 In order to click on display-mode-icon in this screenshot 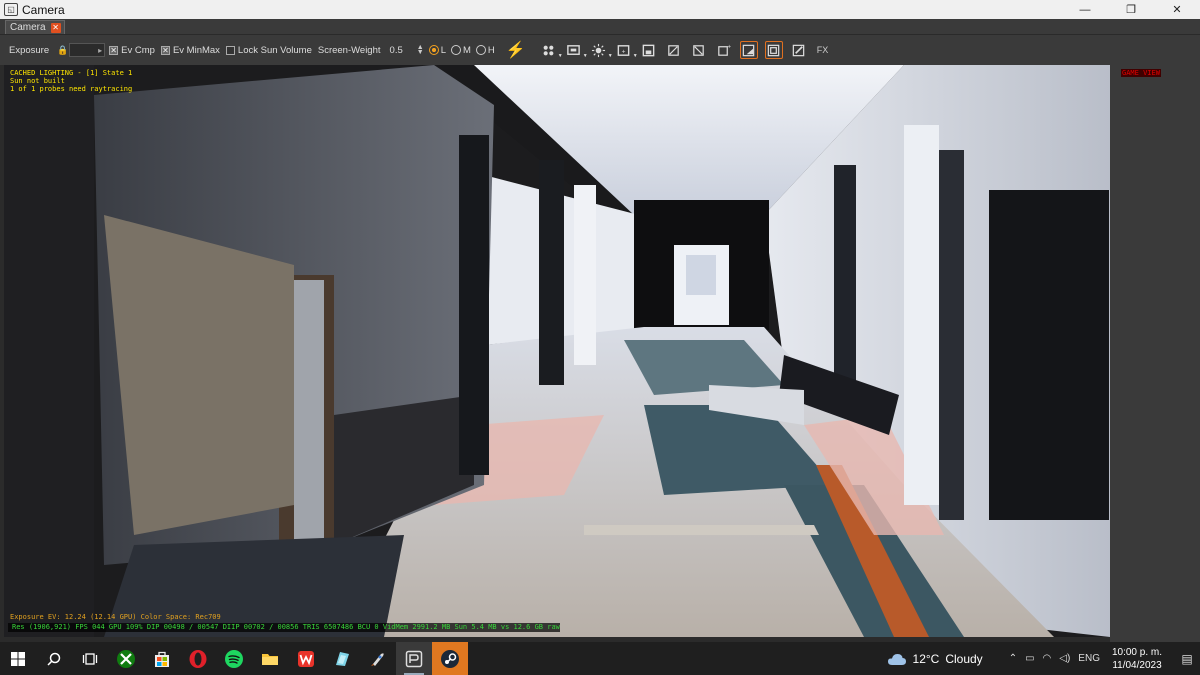, I will do `click(574, 49)`.